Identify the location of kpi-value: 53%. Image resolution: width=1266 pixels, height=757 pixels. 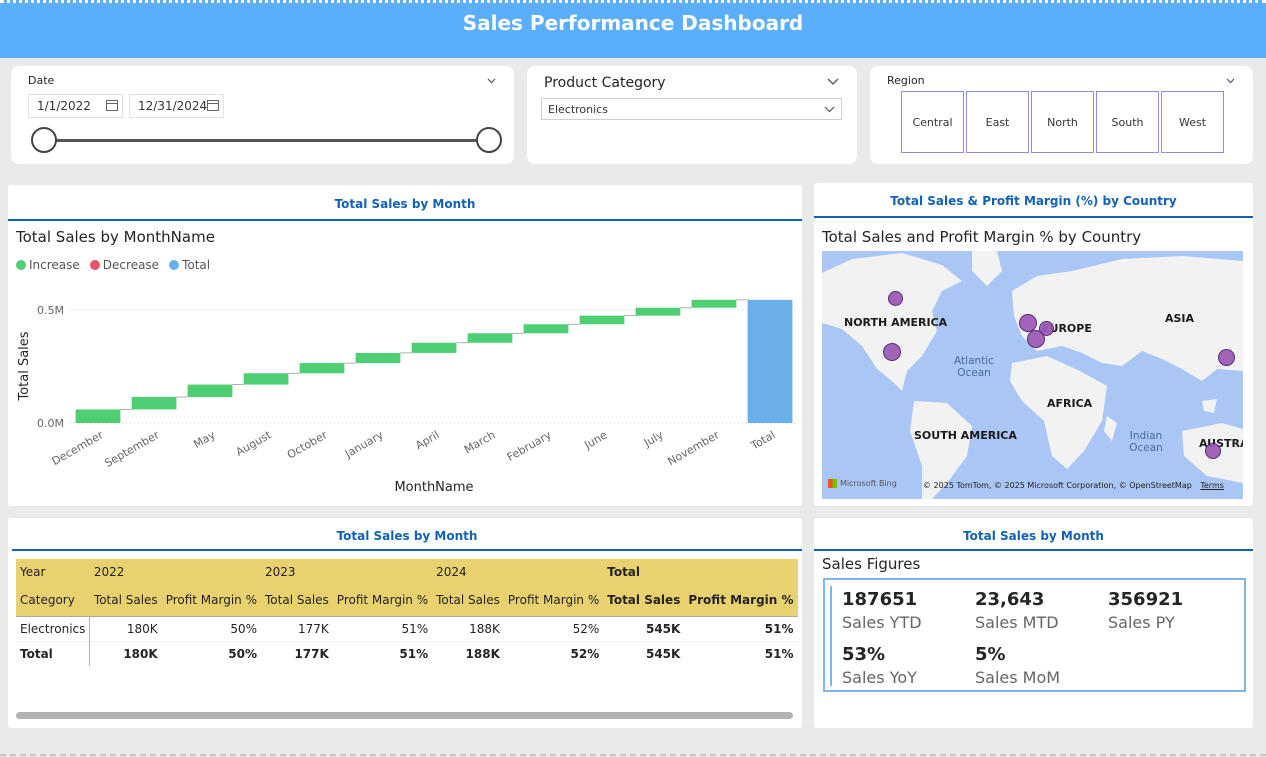
(864, 654).